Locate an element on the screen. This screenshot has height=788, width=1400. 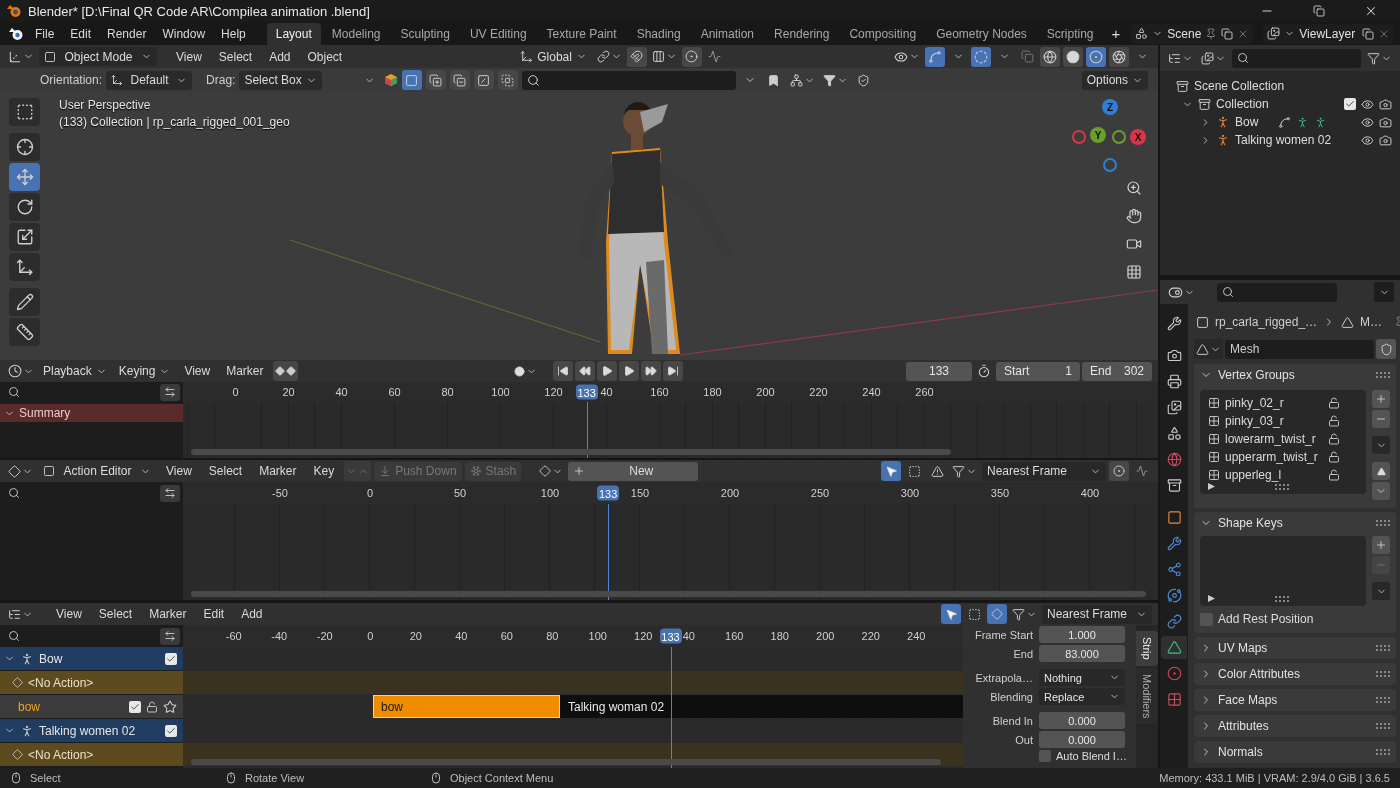
end-frame-field: End 302 is located at coordinates (1117, 371).